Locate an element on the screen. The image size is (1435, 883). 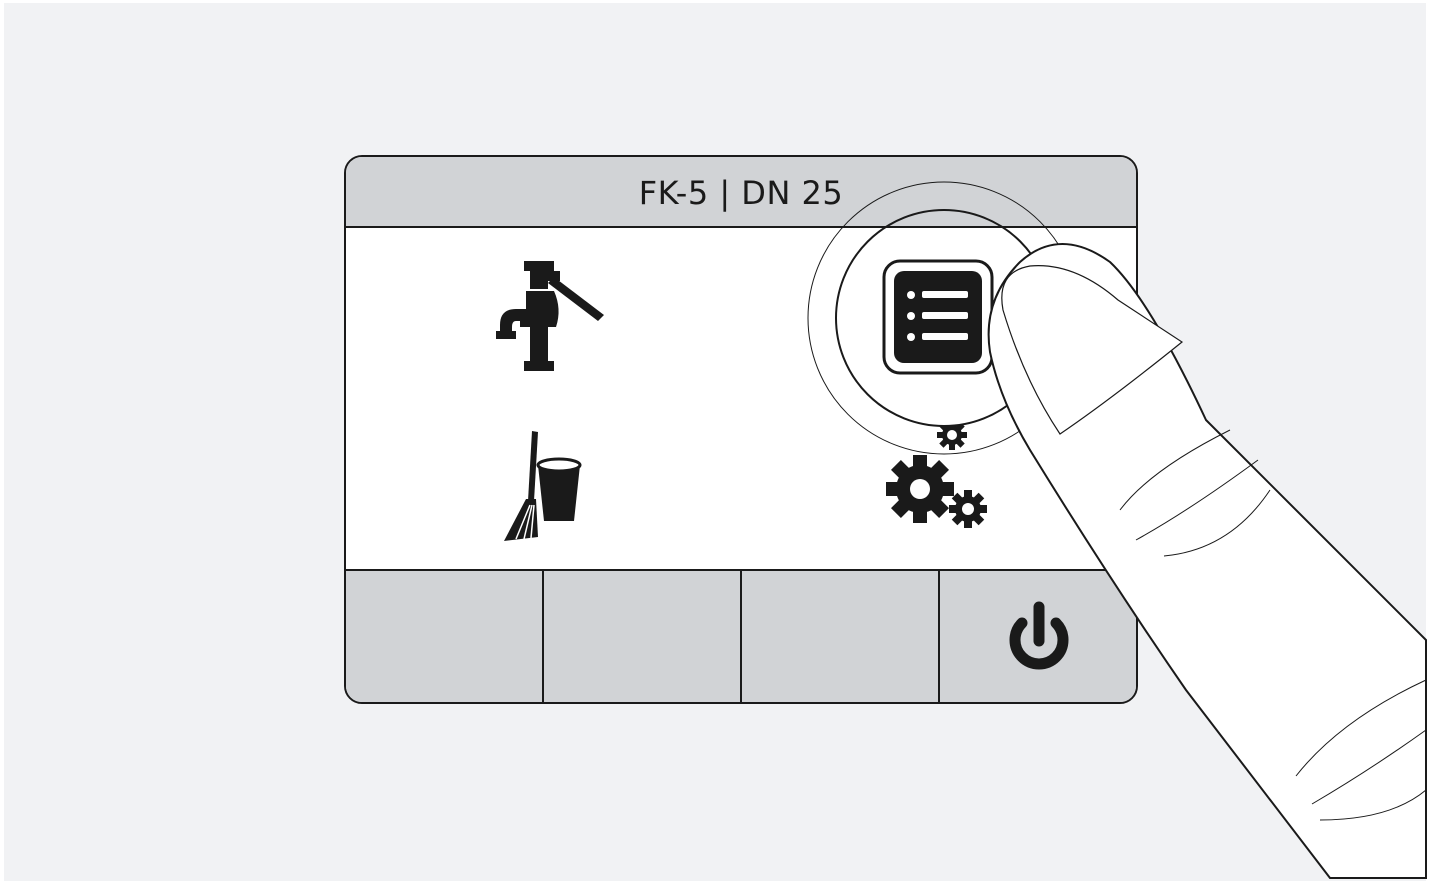
menu-tile is located at coordinates (938, 317).